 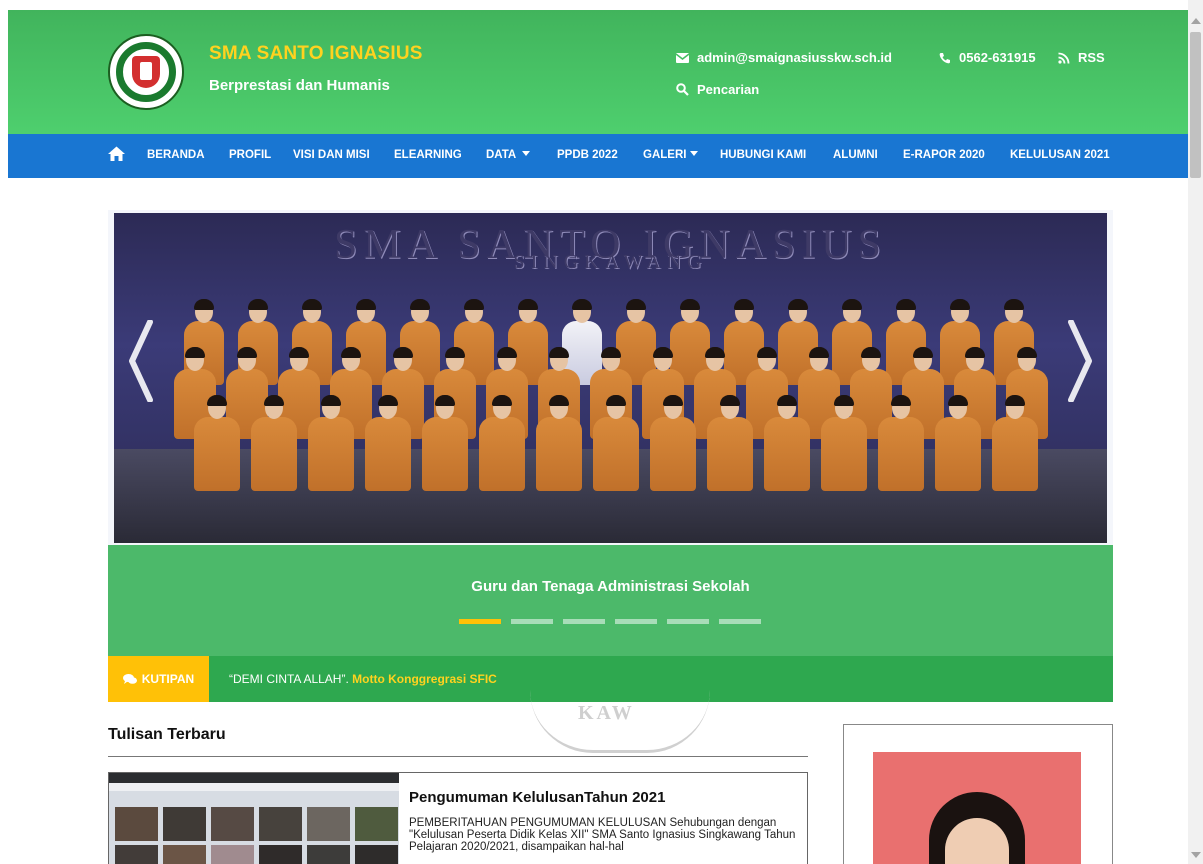 What do you see at coordinates (977, 808) in the screenshot?
I see `principal-photo` at bounding box center [977, 808].